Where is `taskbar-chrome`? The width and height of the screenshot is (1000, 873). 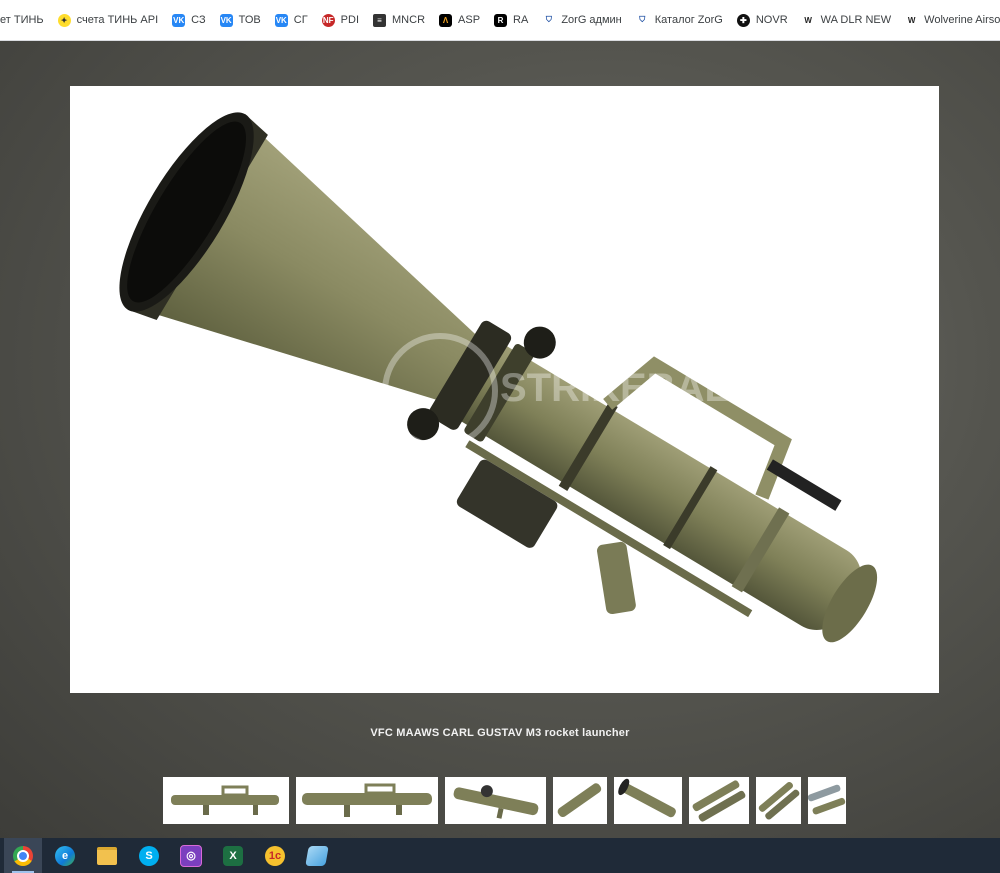 taskbar-chrome is located at coordinates (23, 855).